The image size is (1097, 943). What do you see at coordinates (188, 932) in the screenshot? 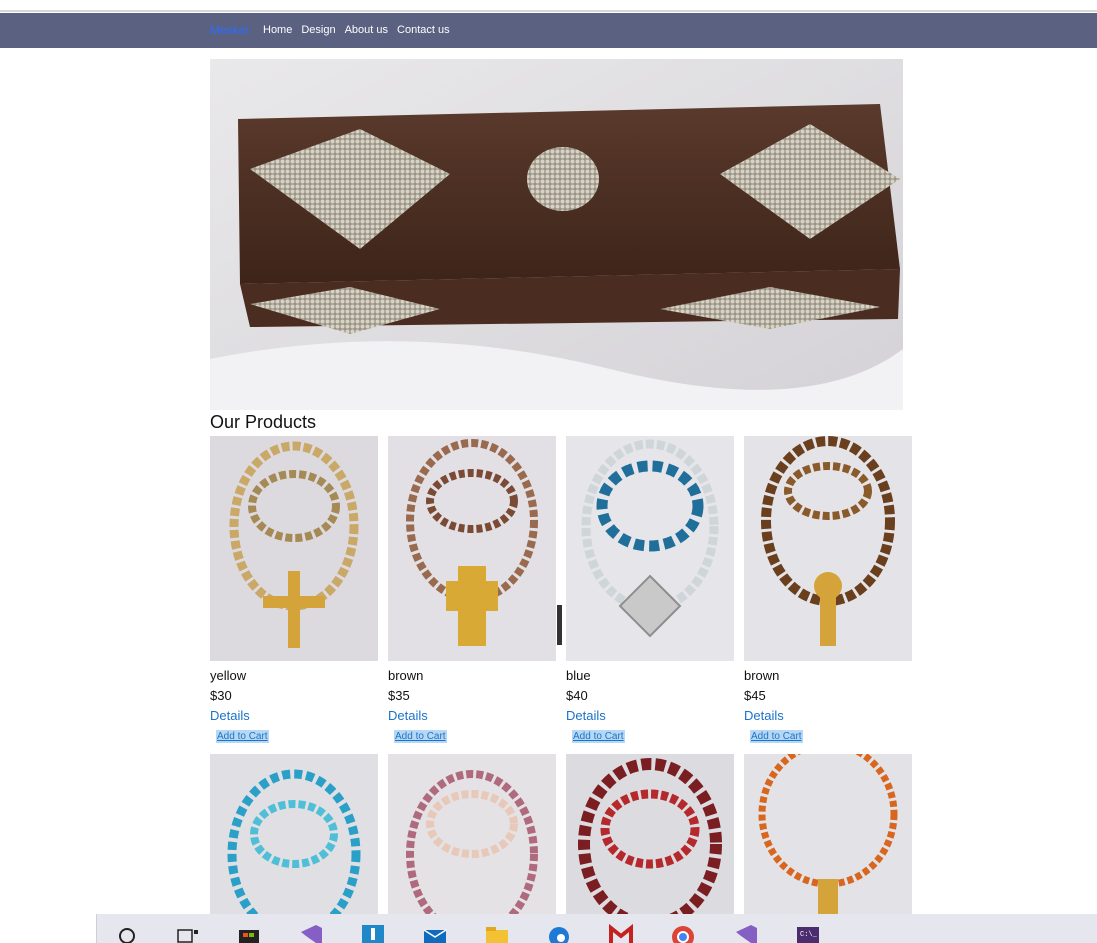
I see `task-view-icon` at bounding box center [188, 932].